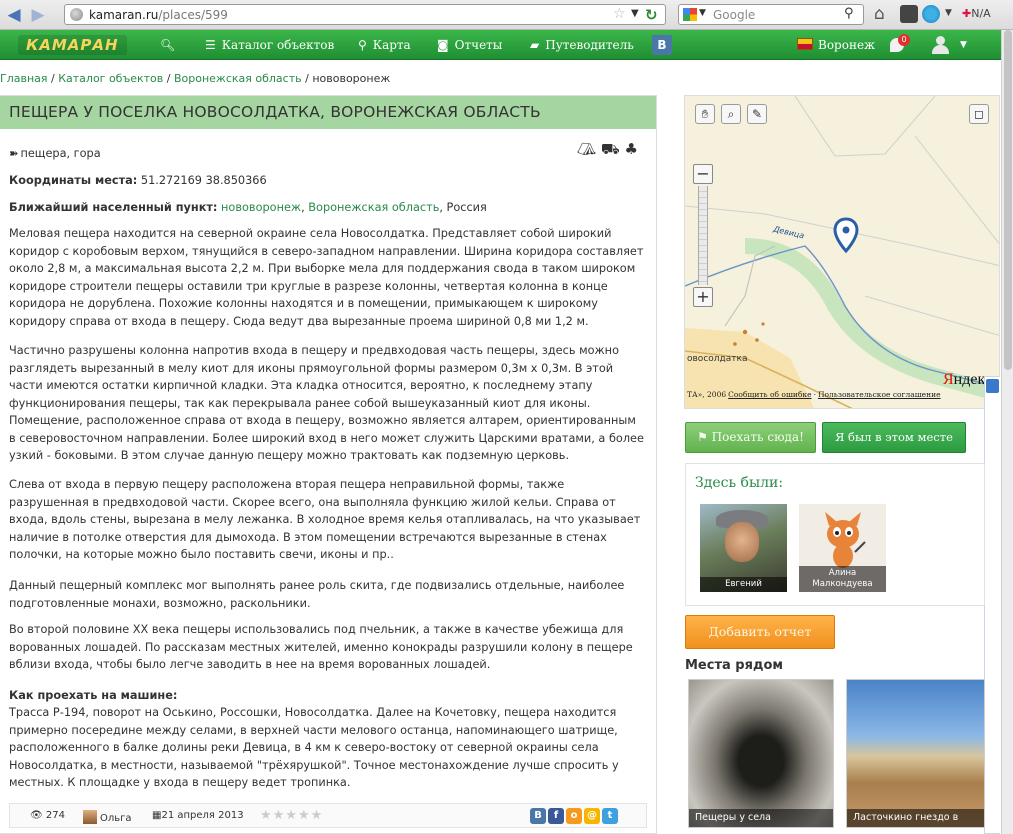  Describe the element at coordinates (743, 584) in the screenshot. I see `visitor-name: Евгений` at that location.